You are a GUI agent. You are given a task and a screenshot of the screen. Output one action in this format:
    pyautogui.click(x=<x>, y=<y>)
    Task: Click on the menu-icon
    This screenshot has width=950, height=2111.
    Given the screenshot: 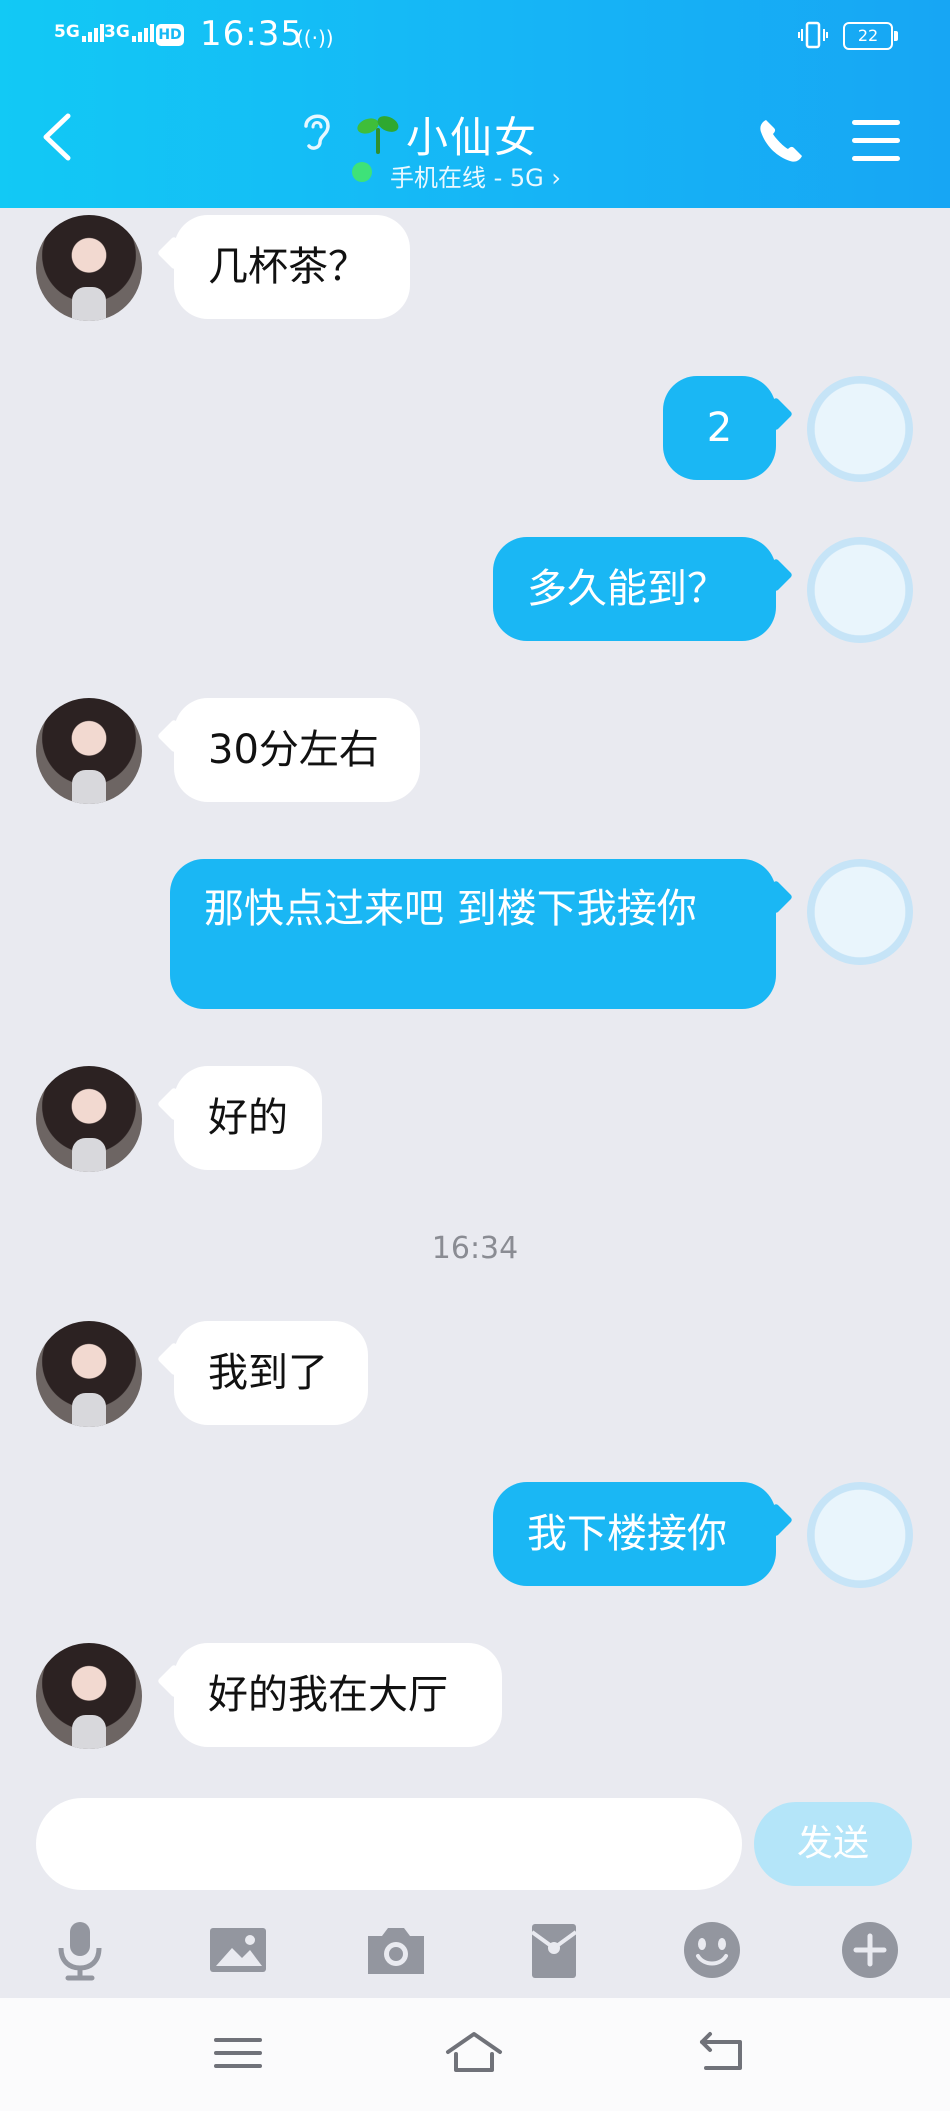 What is the action you would take?
    pyautogui.click(x=238, y=2053)
    